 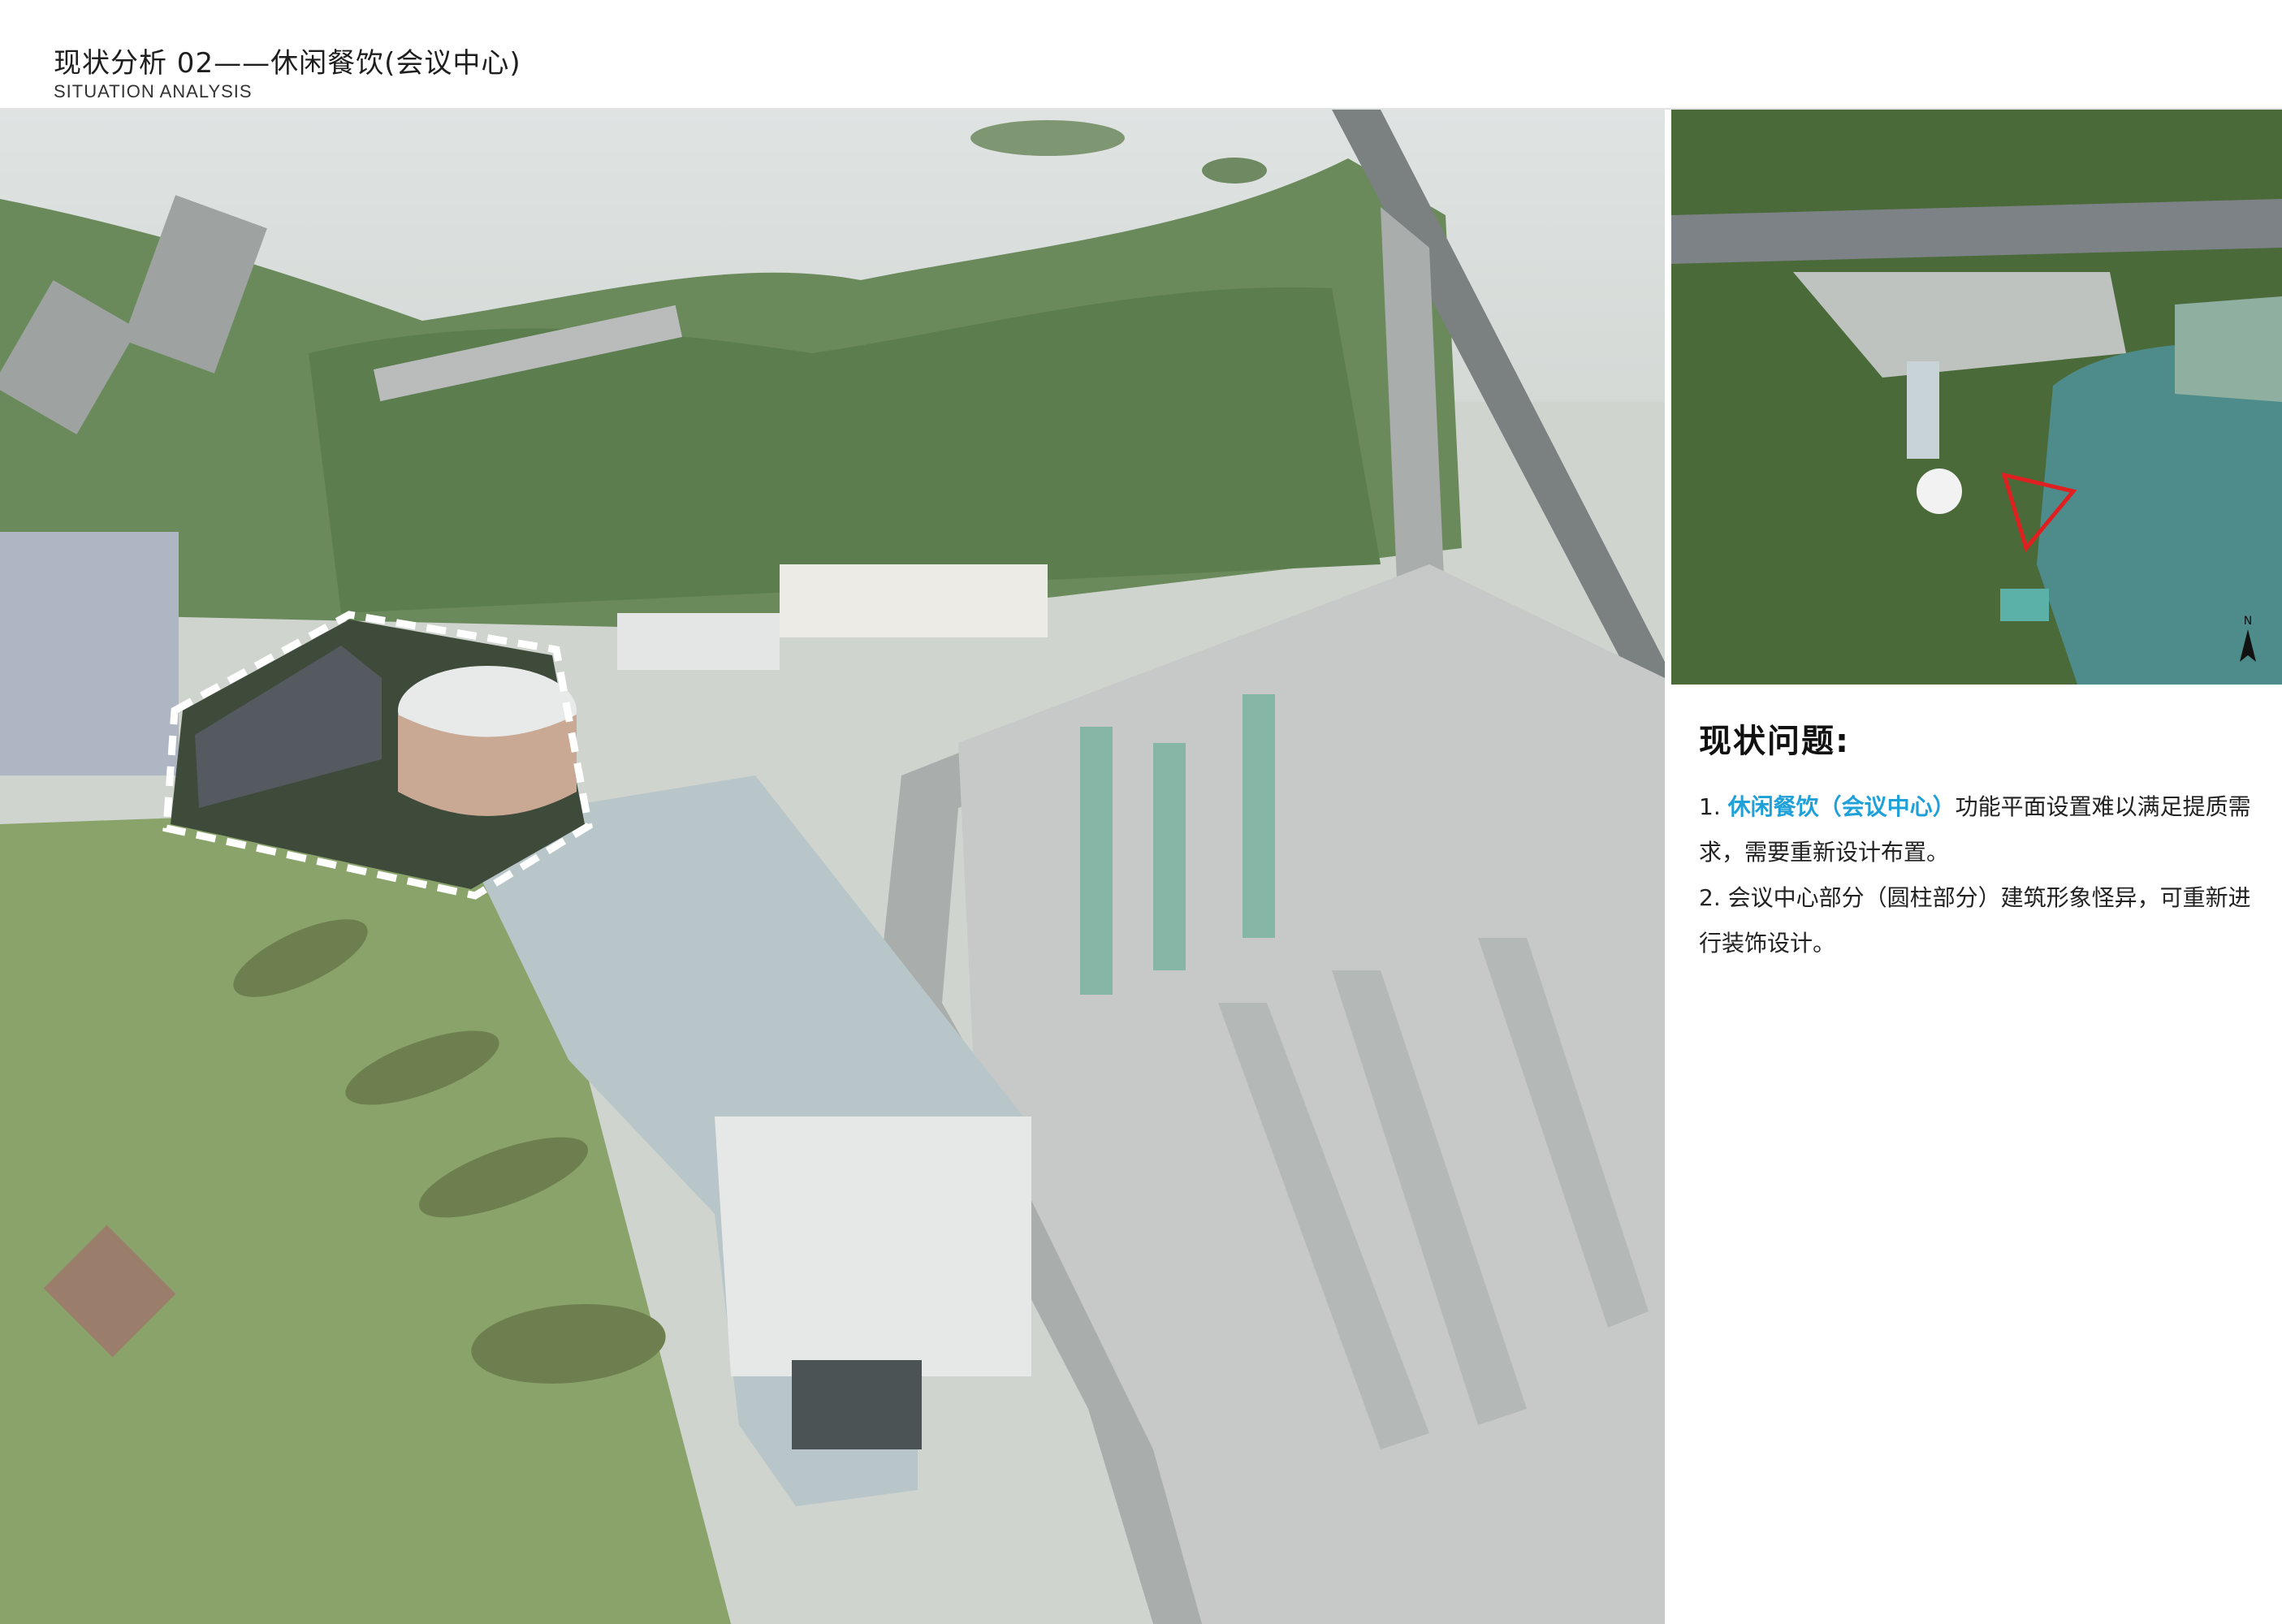 I want to click on issue-item-2: 2. 会议中心部分（圆柱部分）建筑形象怪异，可重新进行装饰设计。, so click(x=1983, y=921).